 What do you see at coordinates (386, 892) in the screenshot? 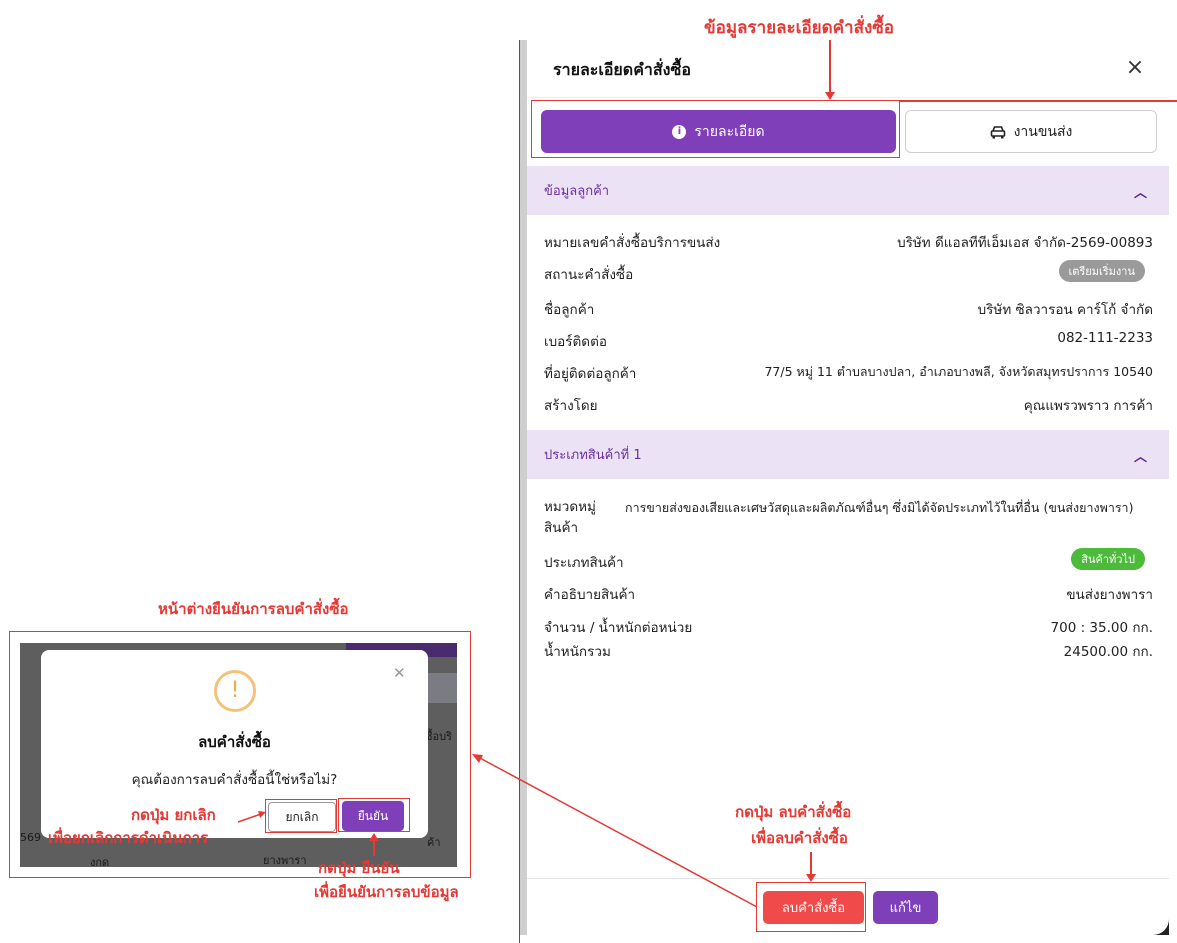
I see `annotation-confirm-note-2: เพื่อยืนยันการลบข้อมูล` at bounding box center [386, 892].